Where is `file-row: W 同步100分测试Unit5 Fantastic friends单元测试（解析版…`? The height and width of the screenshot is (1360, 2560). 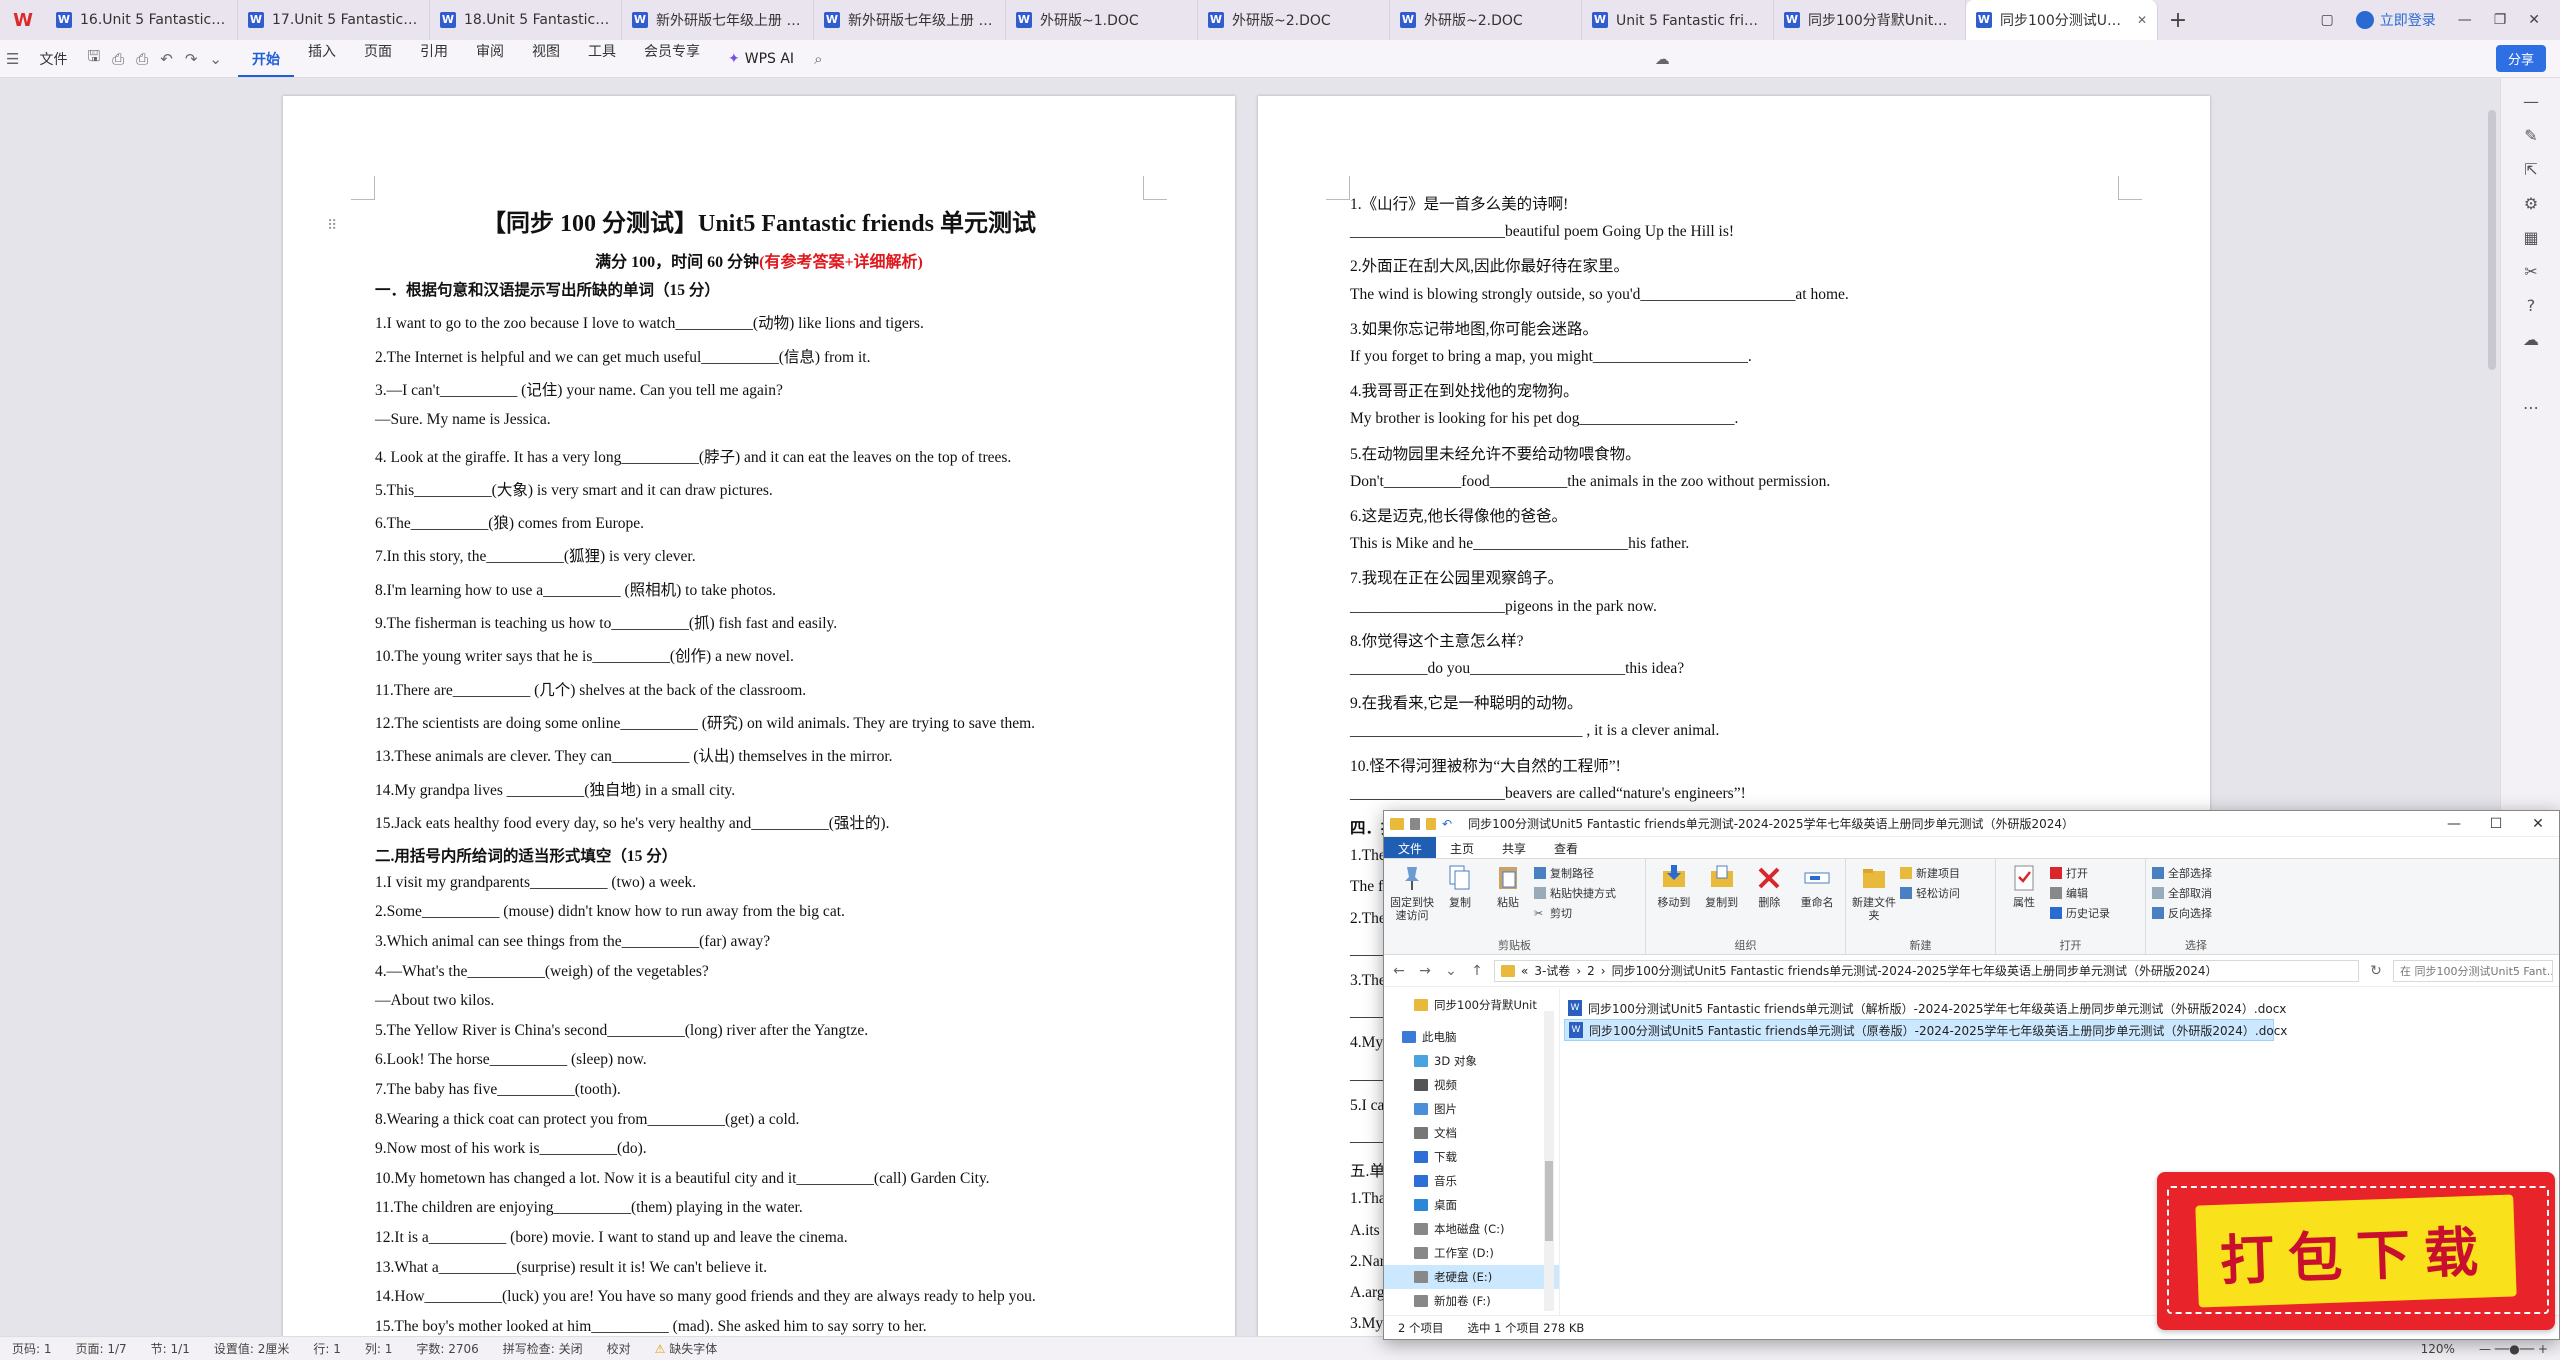 file-row: W 同步100分测试Unit5 Fantastic friends单元测试（解析版… is located at coordinates (2054, 1008).